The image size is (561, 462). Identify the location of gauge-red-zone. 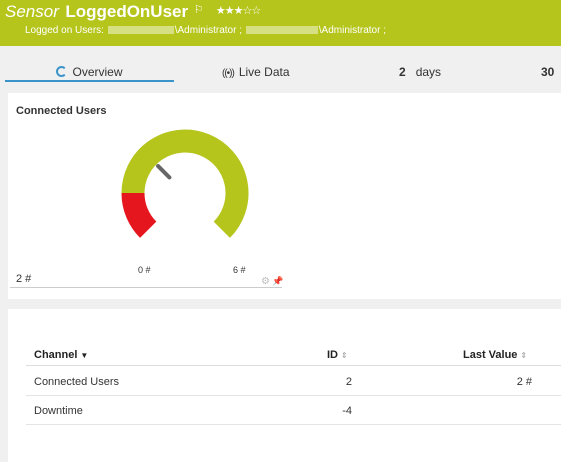
(139, 215).